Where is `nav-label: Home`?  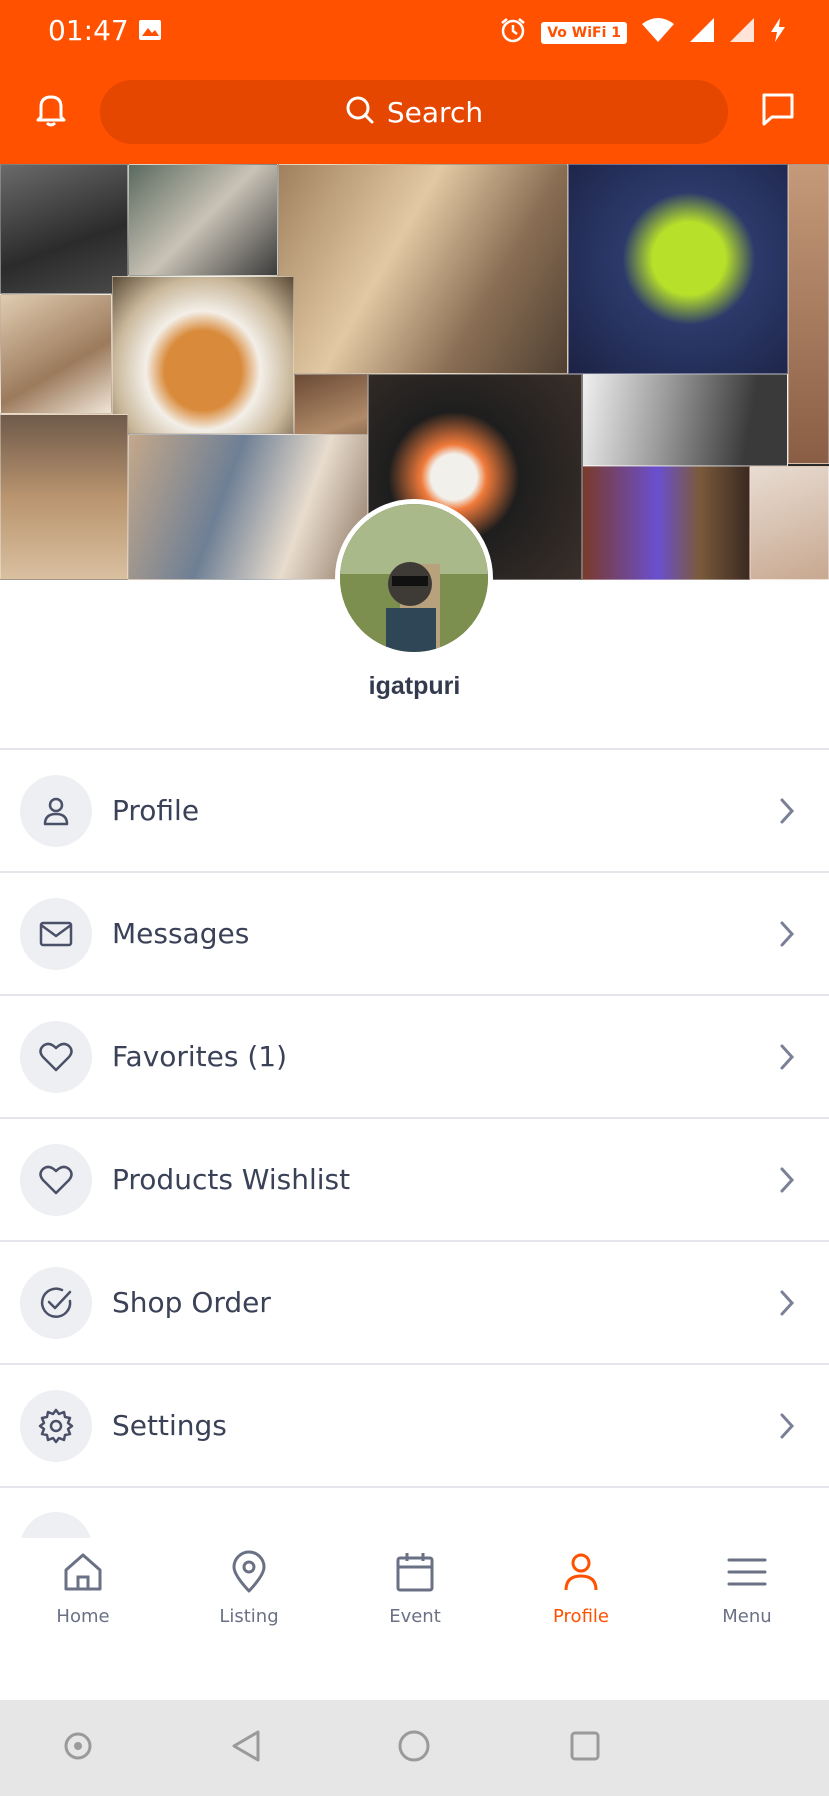
nav-label: Home is located at coordinates (83, 1616).